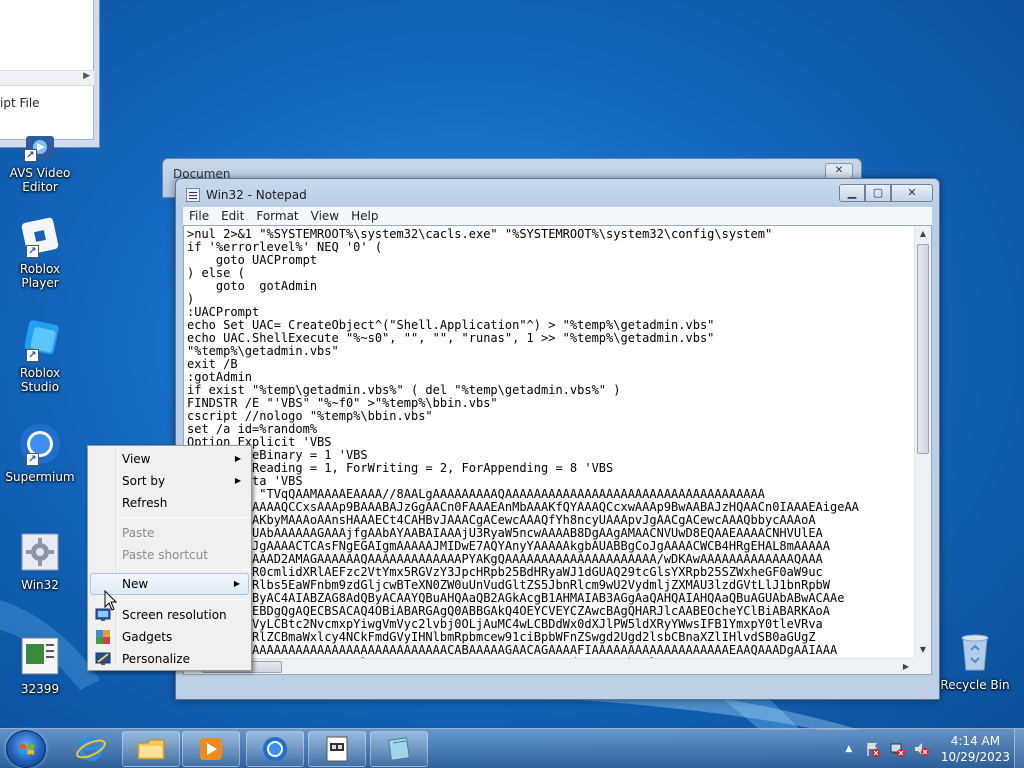 The width and height of the screenshot is (1024, 768). I want to click on avs-video-editor-icon: ↗, so click(40, 147).